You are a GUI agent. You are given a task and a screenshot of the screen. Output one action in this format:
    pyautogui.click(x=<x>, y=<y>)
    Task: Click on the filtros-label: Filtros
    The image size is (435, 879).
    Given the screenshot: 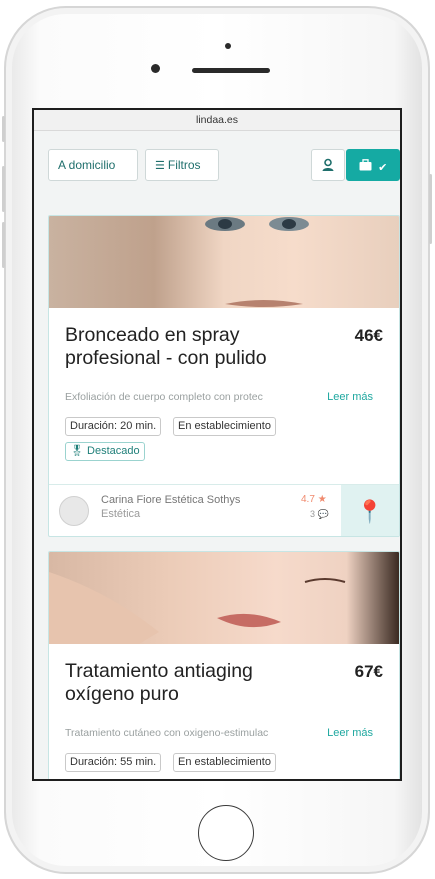 What is the action you would take?
    pyautogui.click(x=184, y=165)
    